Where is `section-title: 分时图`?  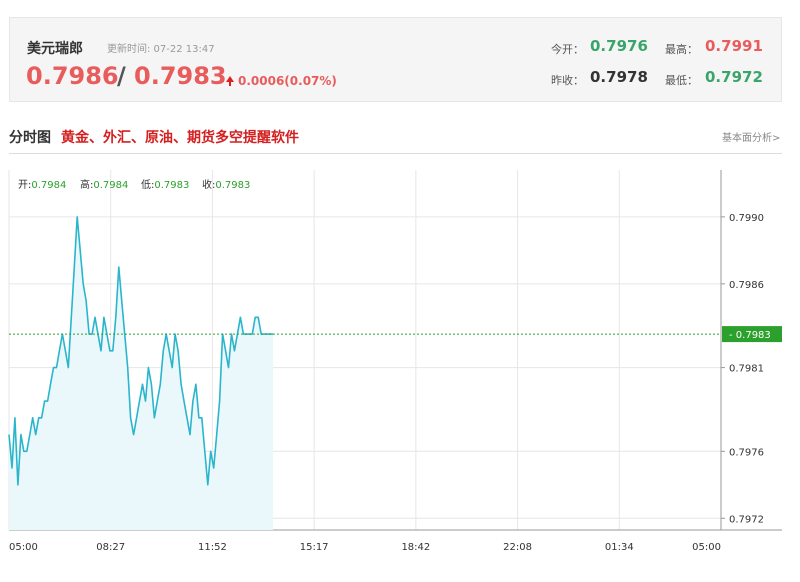 section-title: 分时图 is located at coordinates (30, 138).